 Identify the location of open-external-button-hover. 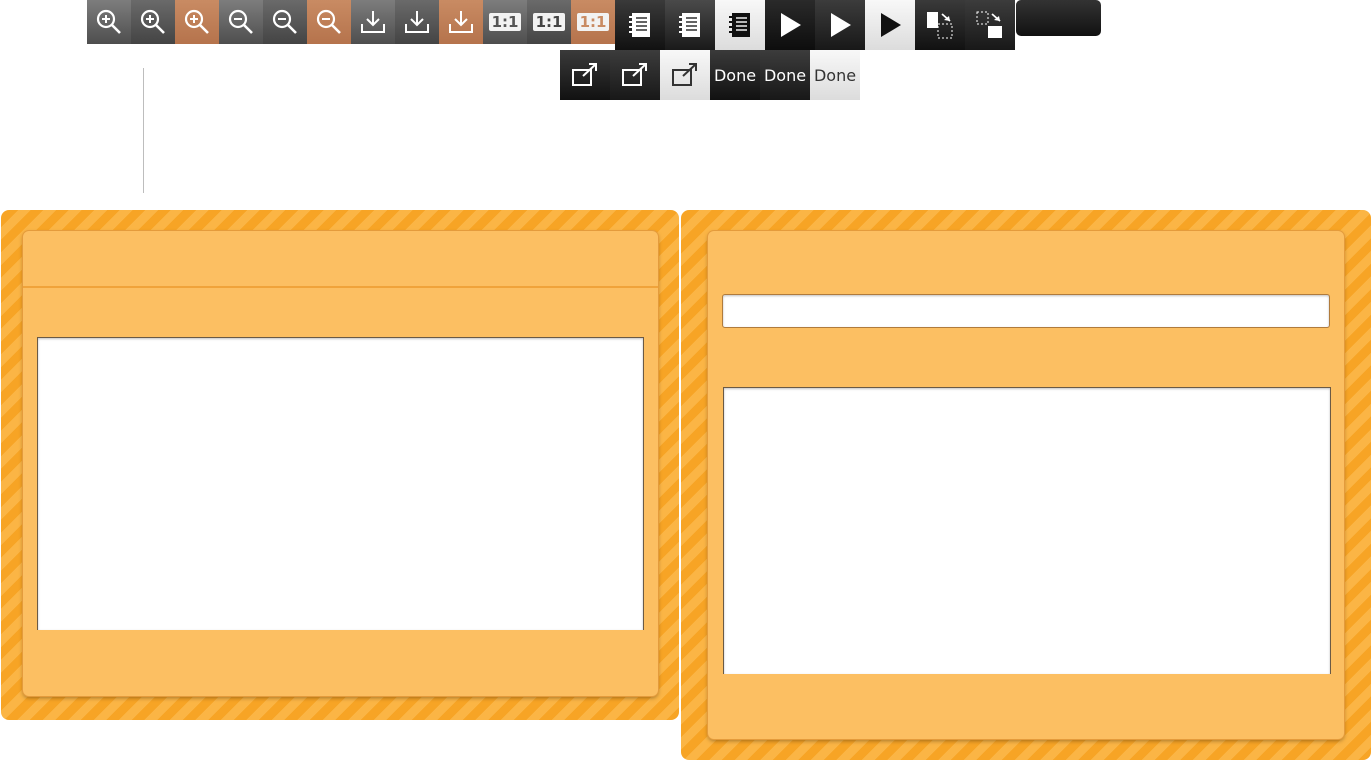
(635, 75).